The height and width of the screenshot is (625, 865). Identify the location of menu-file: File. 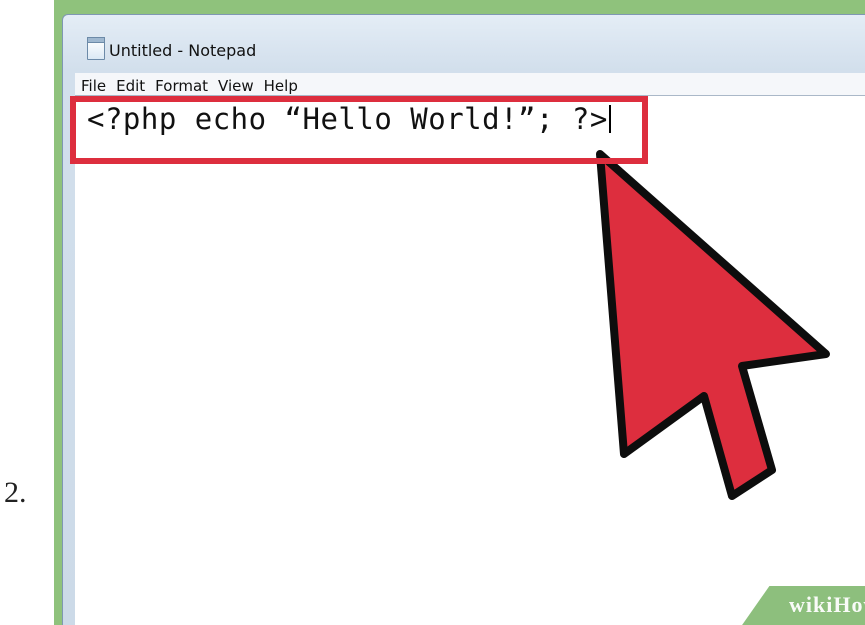
(93, 86).